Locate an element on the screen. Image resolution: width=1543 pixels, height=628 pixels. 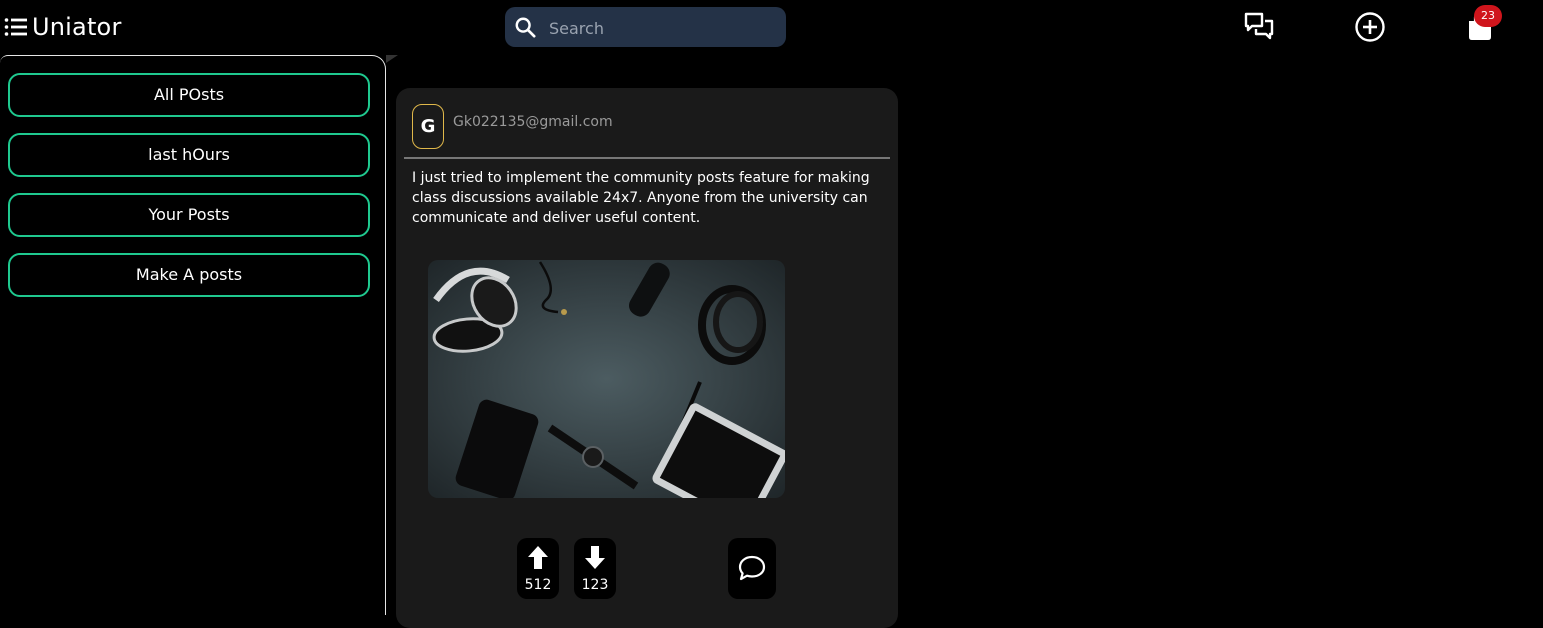
menu-icon is located at coordinates (16, 27).